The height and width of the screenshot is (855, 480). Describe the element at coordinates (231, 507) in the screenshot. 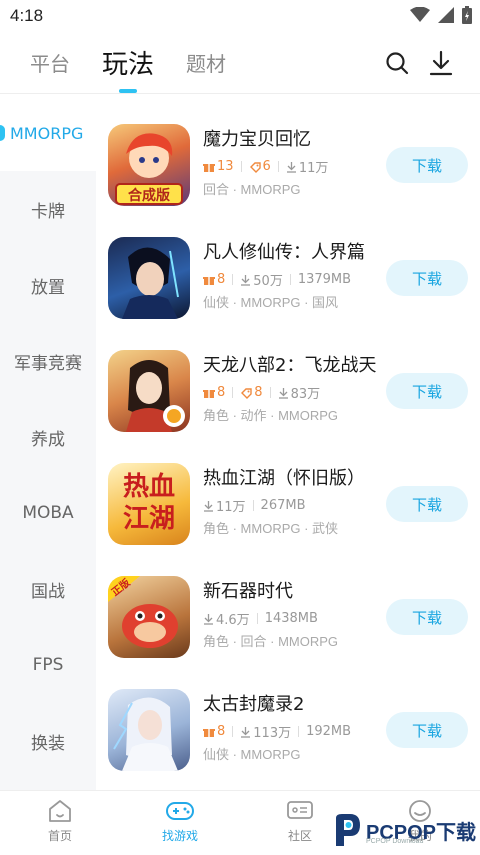

I see `download-count-value: 11万` at that location.